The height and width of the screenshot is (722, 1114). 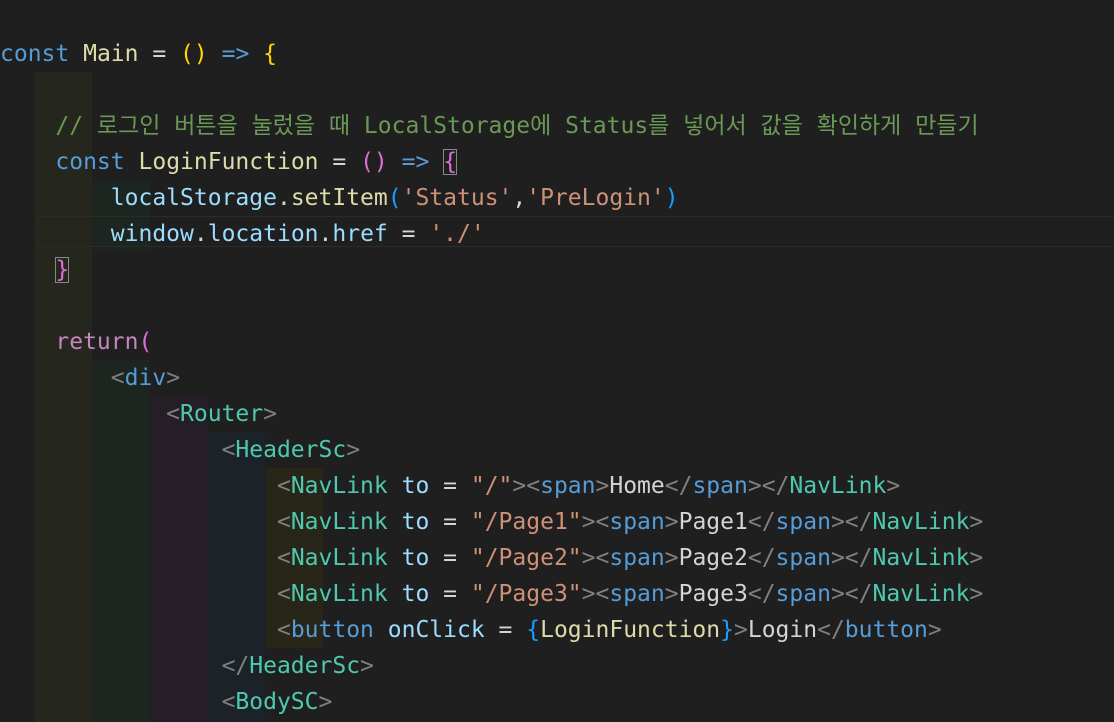 I want to click on code-line: window.location.href = './', so click(x=242, y=234).